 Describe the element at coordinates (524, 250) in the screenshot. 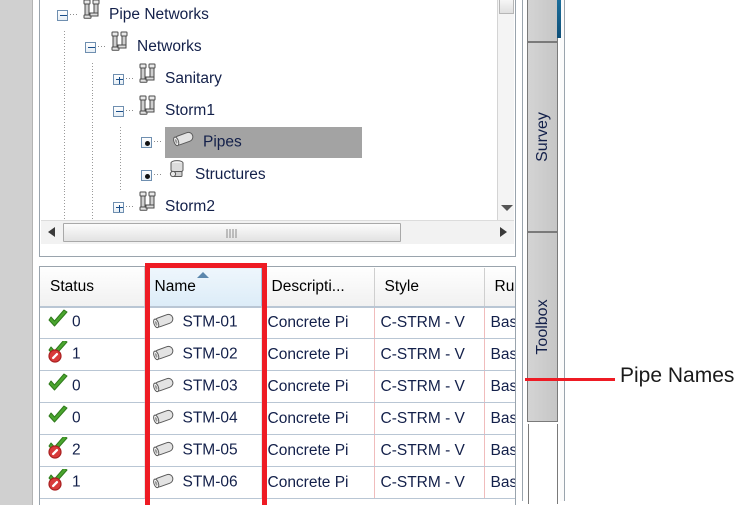

I see `tab-strip-left-edge` at that location.